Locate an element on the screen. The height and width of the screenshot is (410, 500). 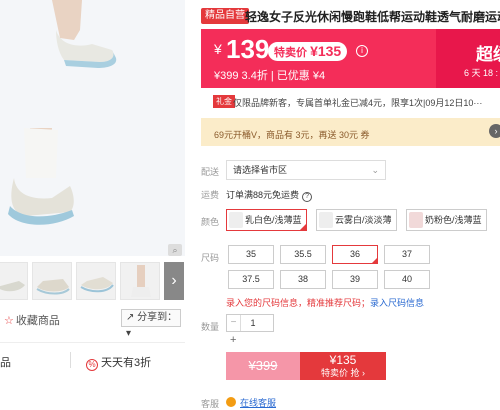
thumbnail-strip: › is located at coordinates (92, 282).